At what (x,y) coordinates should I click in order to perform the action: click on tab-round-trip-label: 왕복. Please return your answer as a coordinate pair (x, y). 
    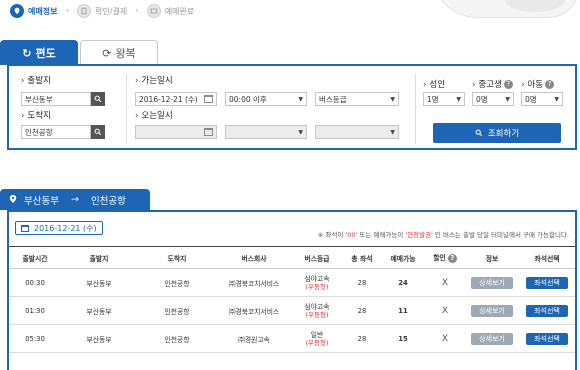
    Looking at the image, I should click on (125, 53).